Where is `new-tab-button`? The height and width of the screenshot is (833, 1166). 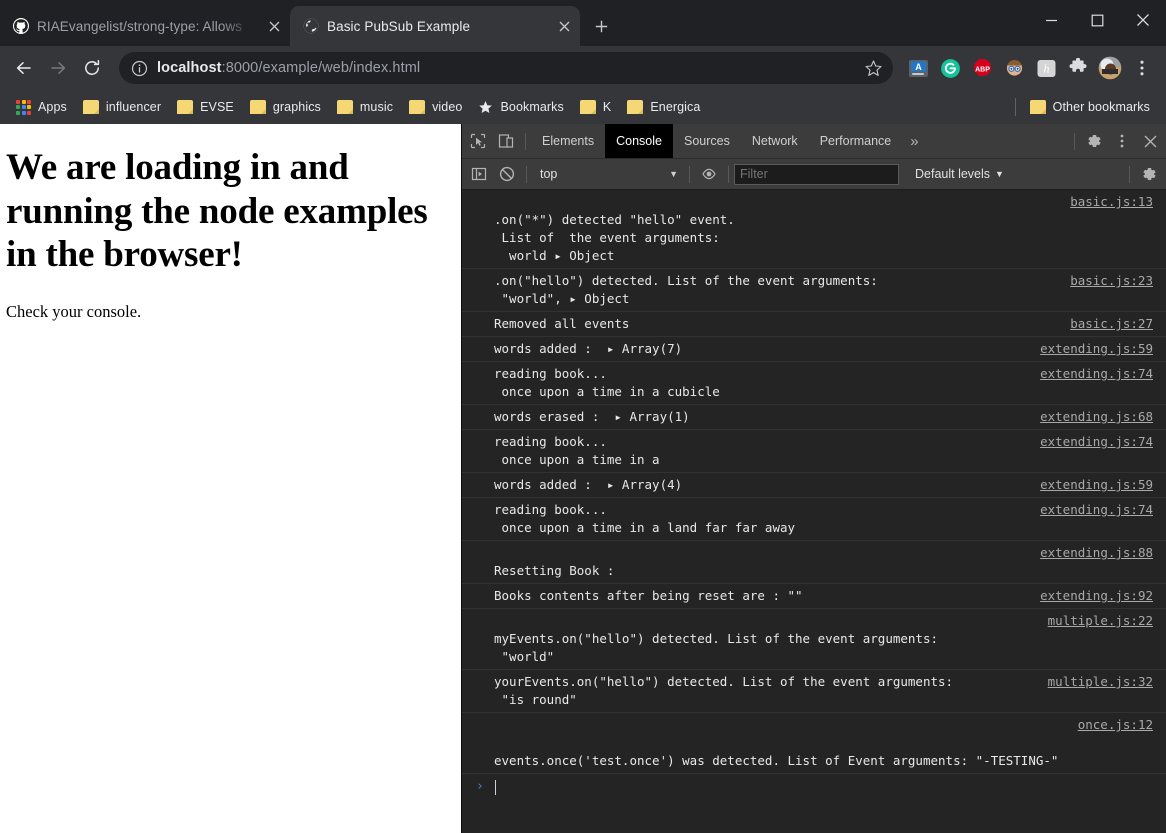
new-tab-button is located at coordinates (601, 26).